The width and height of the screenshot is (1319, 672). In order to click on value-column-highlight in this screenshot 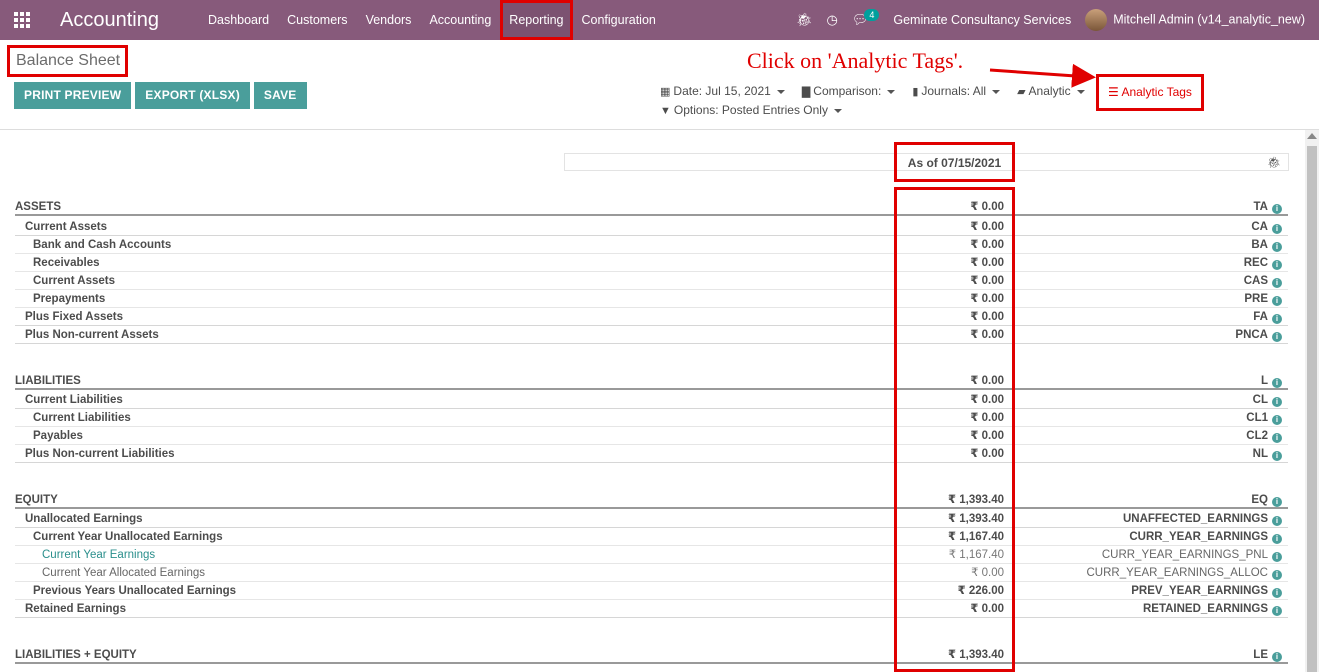, I will do `click(954, 429)`.